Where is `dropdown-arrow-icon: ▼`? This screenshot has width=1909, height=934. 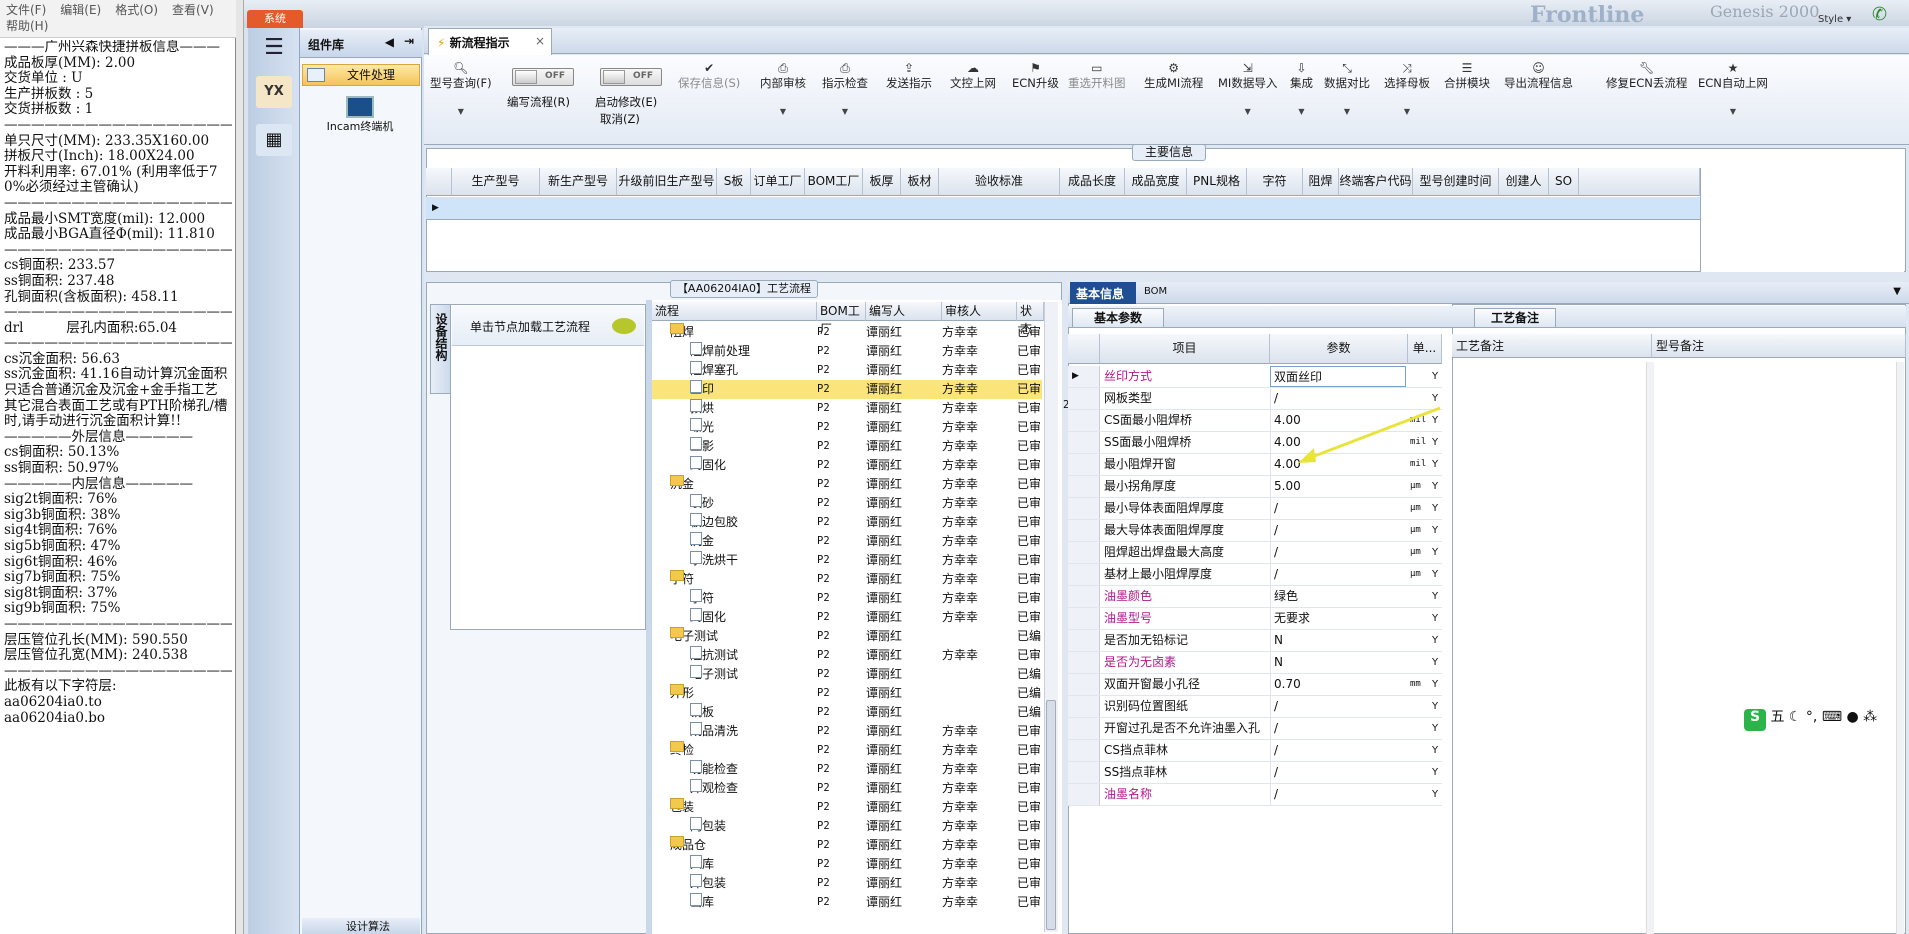
dropdown-arrow-icon: ▼ is located at coordinates (1897, 291).